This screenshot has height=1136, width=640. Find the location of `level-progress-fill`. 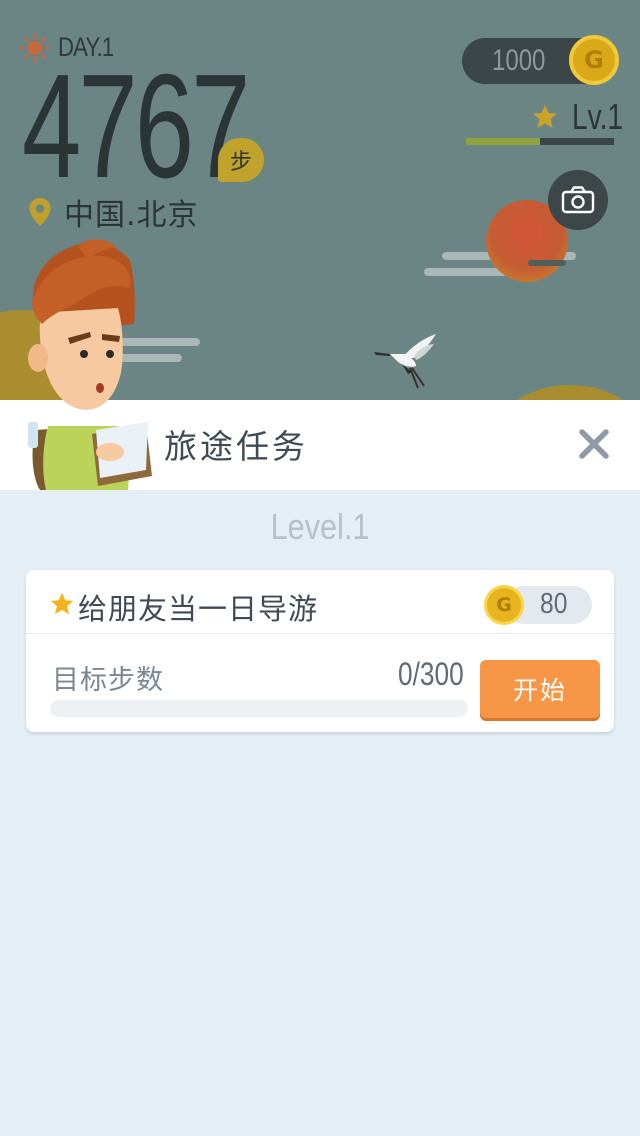

level-progress-fill is located at coordinates (503, 141).